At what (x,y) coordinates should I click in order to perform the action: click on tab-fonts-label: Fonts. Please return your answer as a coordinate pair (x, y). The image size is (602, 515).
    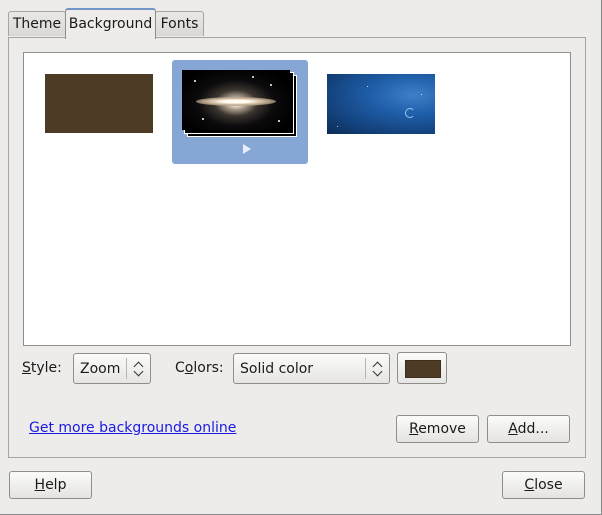
    Looking at the image, I should click on (179, 24).